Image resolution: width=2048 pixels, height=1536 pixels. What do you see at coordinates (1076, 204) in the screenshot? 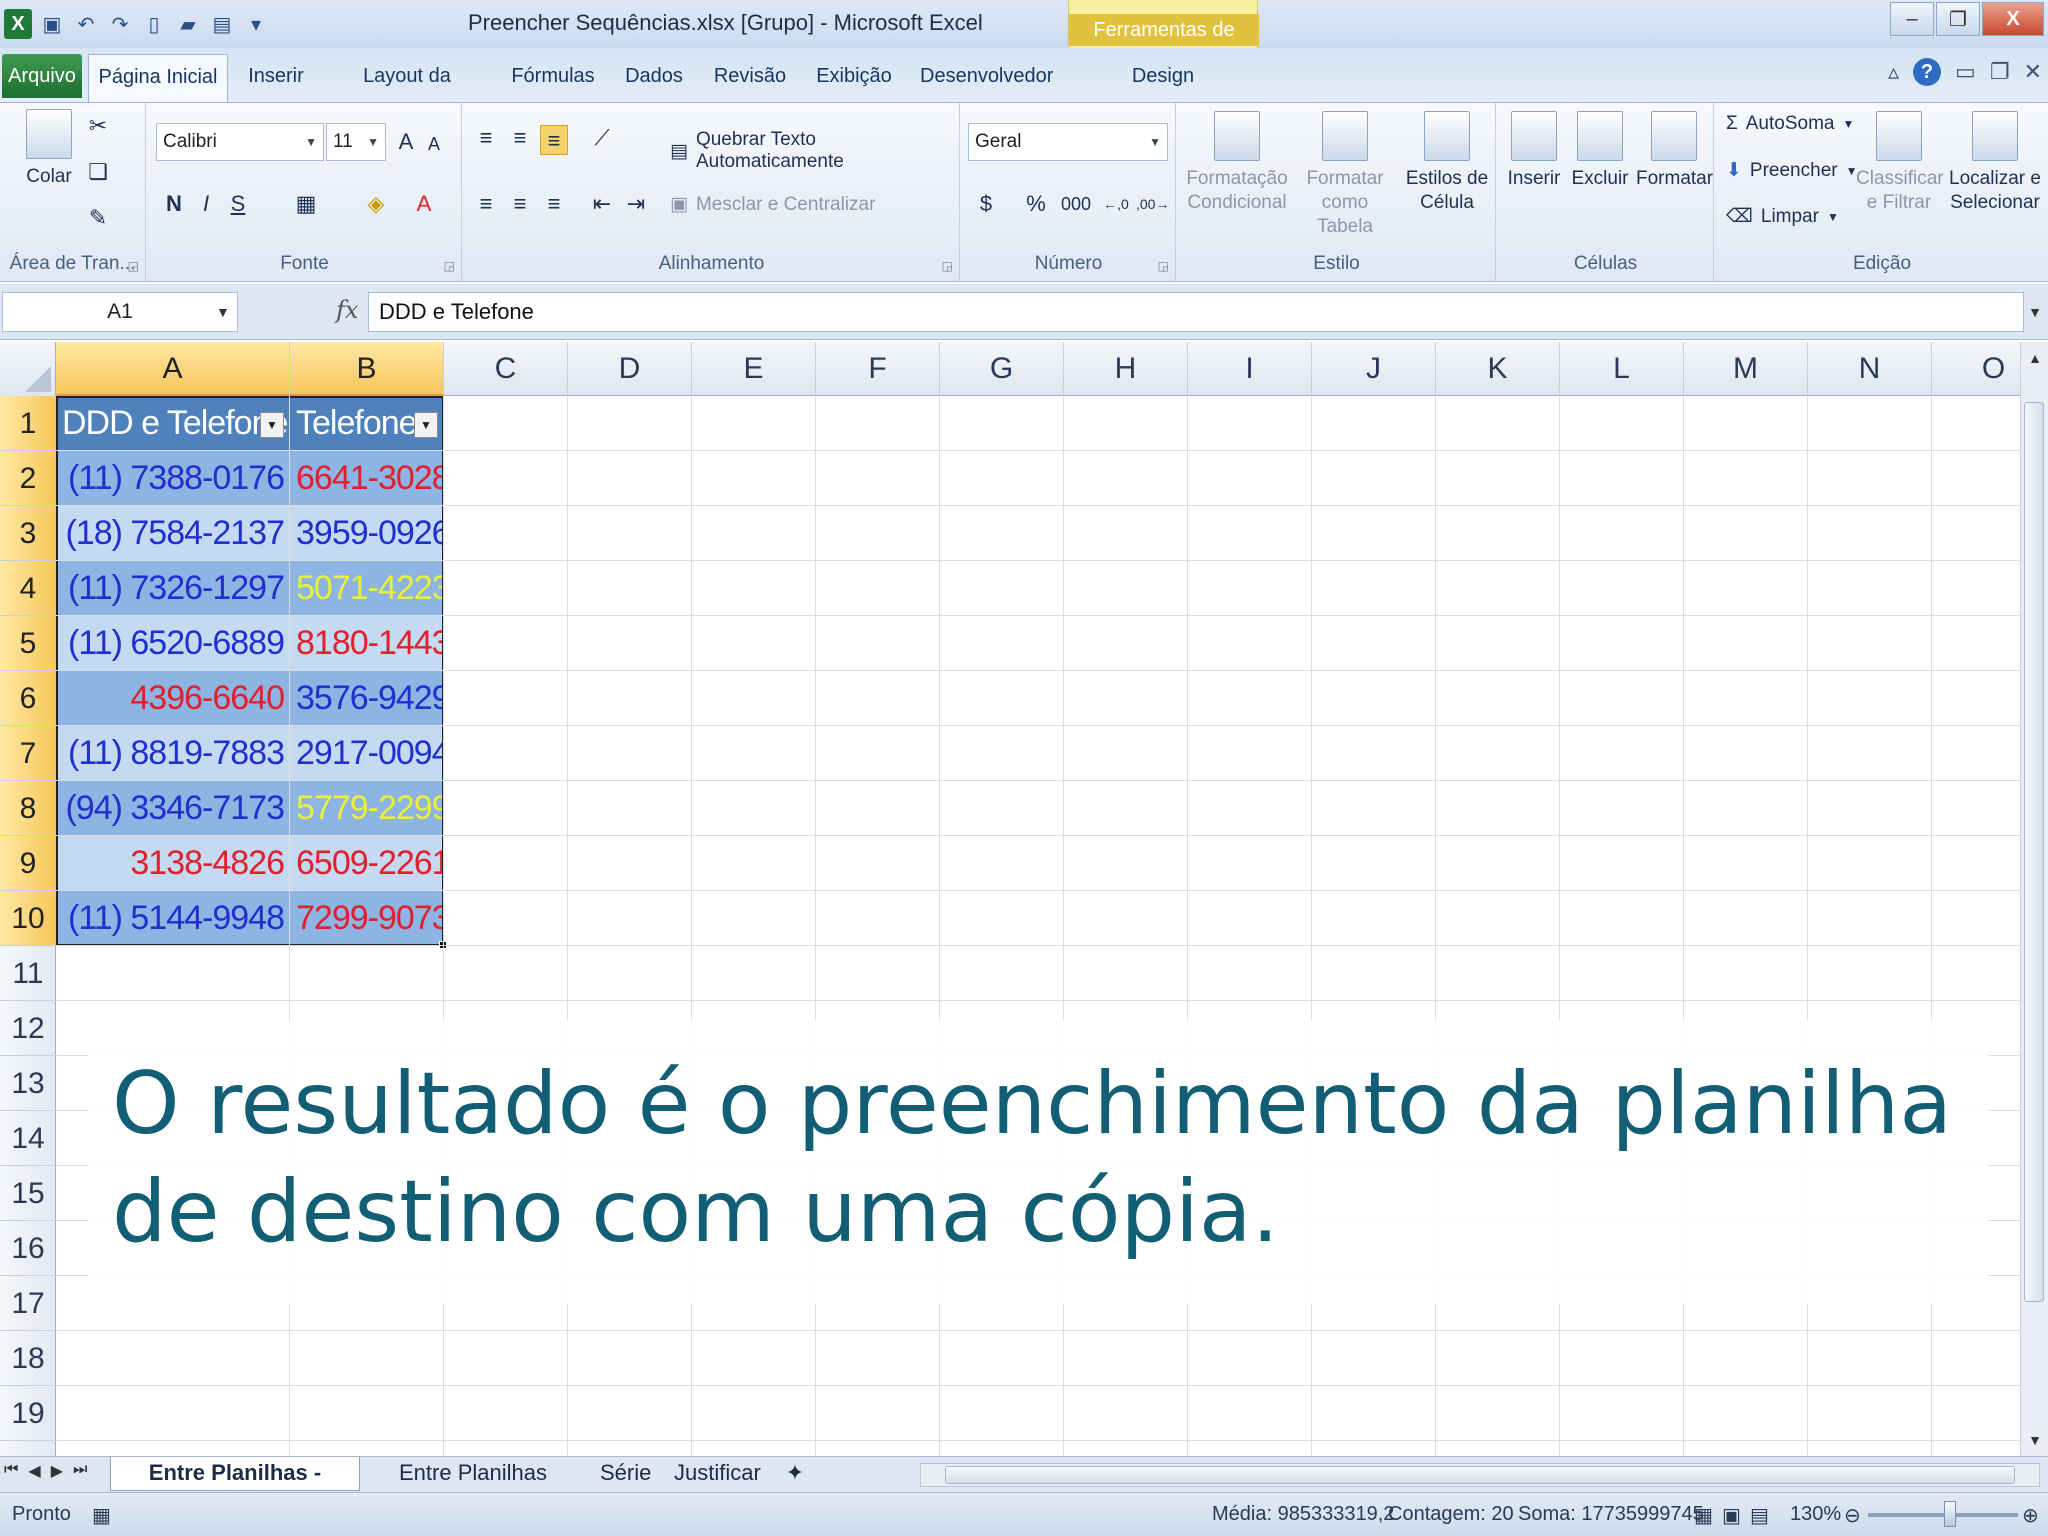
I see `thousands-button: 000` at bounding box center [1076, 204].